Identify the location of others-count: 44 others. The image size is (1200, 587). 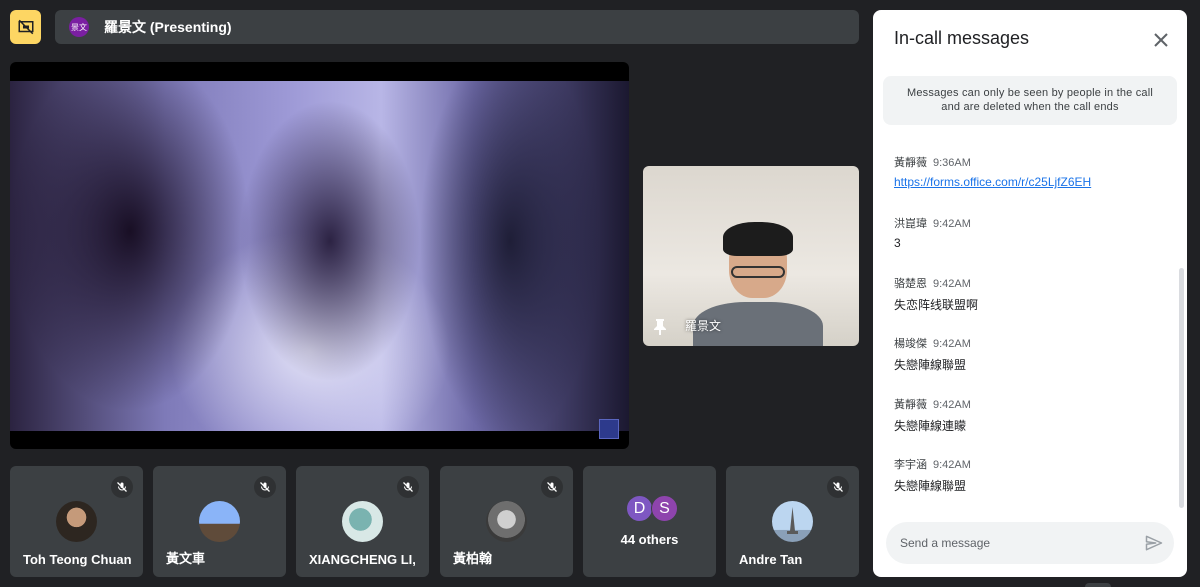
(649, 539).